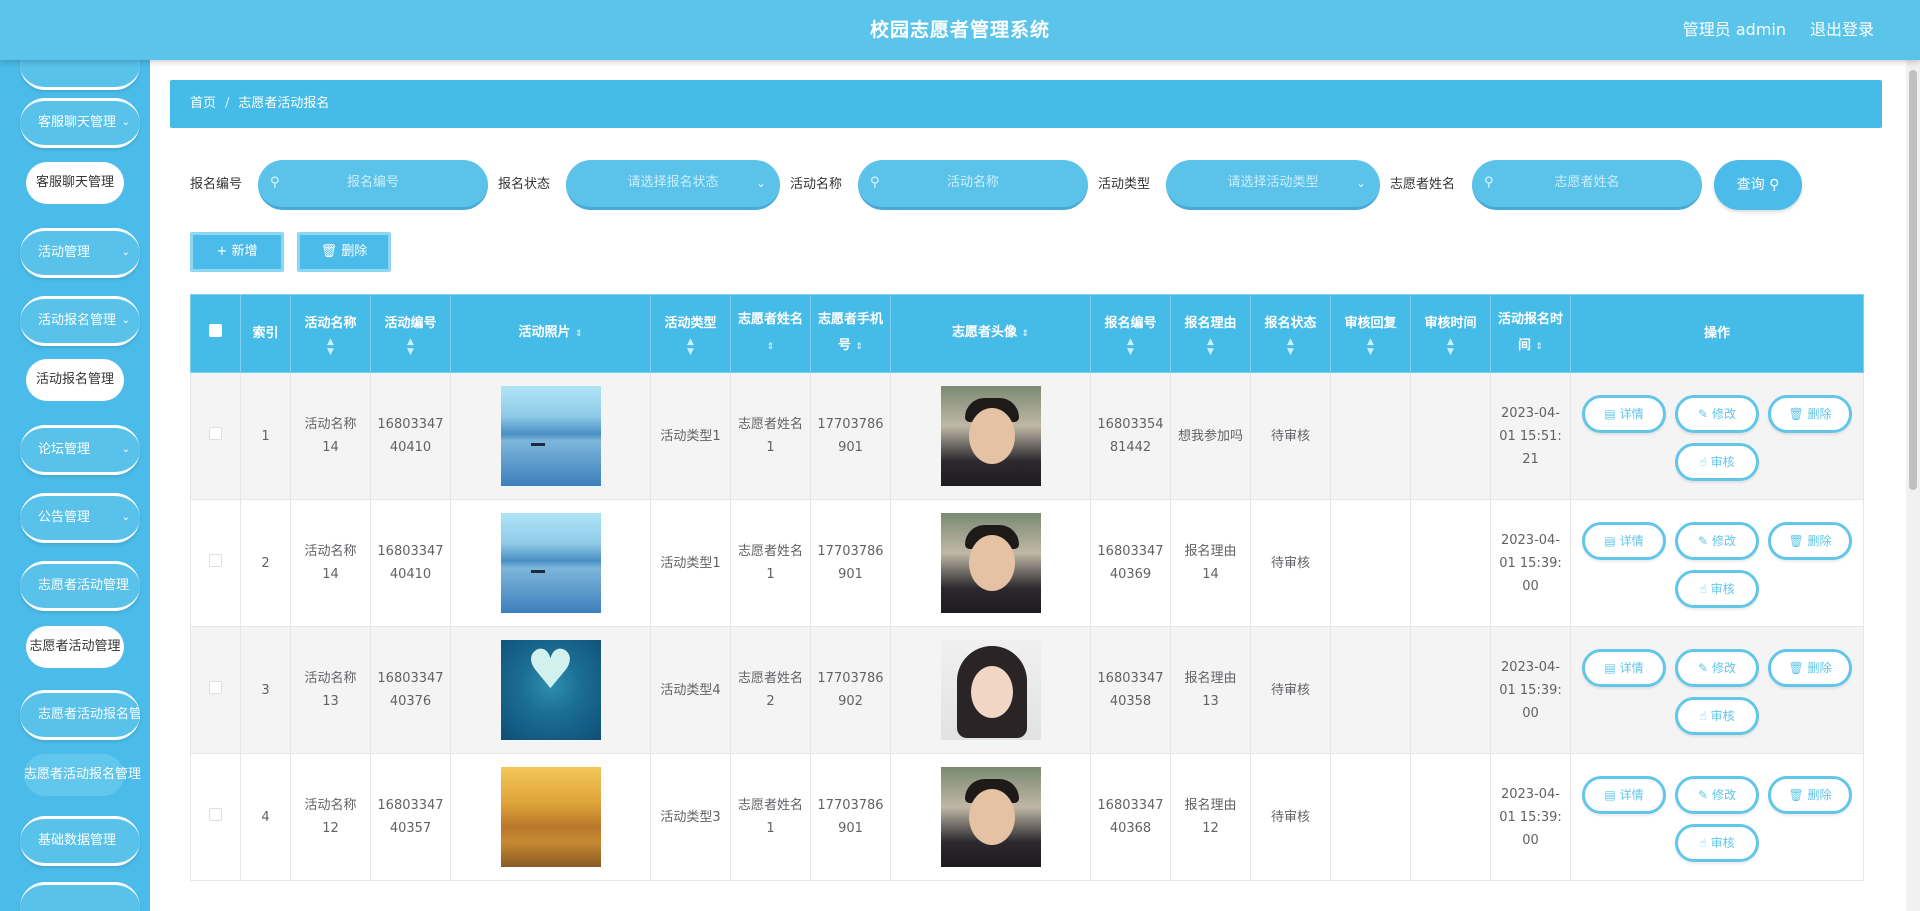 The height and width of the screenshot is (911, 1920). Describe the element at coordinates (1210, 323) in the screenshot. I see `header-label: 报名理由` at that location.